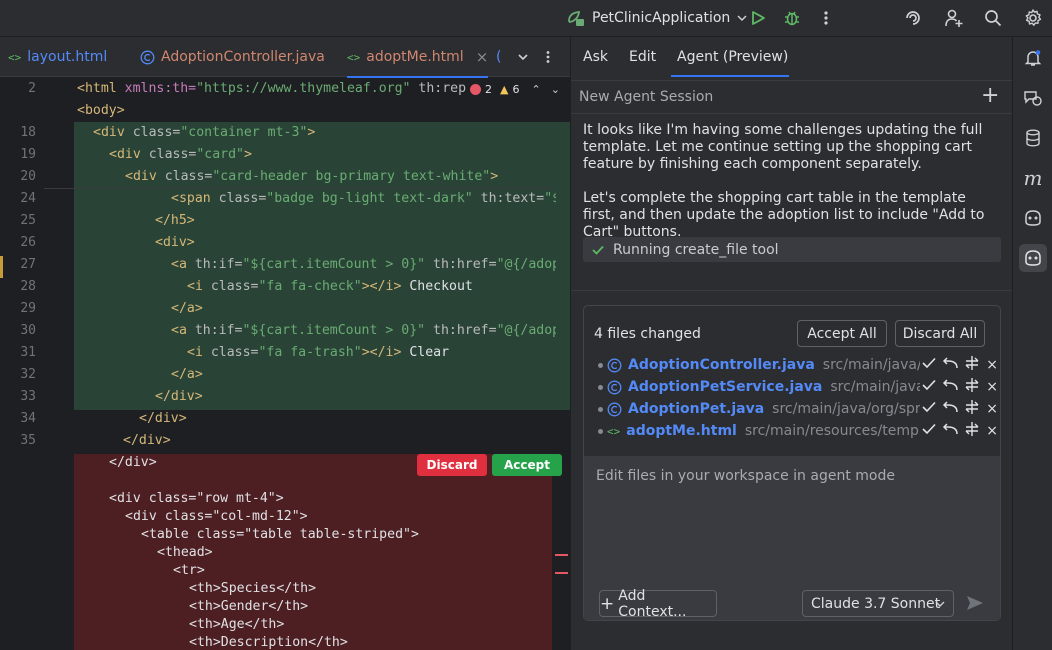  What do you see at coordinates (940, 333) in the screenshot?
I see `discard-all-button: Discard All` at bounding box center [940, 333].